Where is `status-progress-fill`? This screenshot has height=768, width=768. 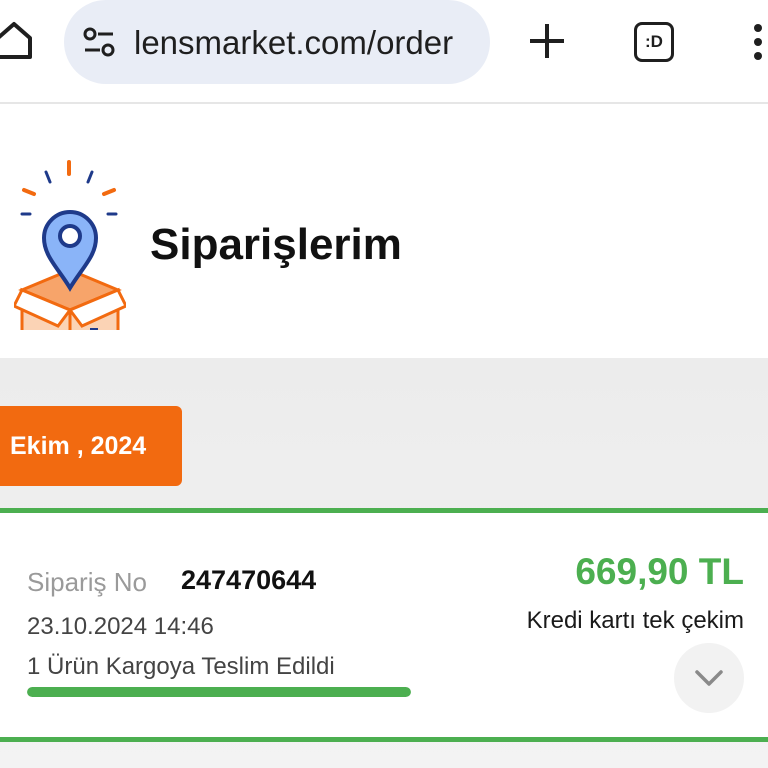 status-progress-fill is located at coordinates (219, 692).